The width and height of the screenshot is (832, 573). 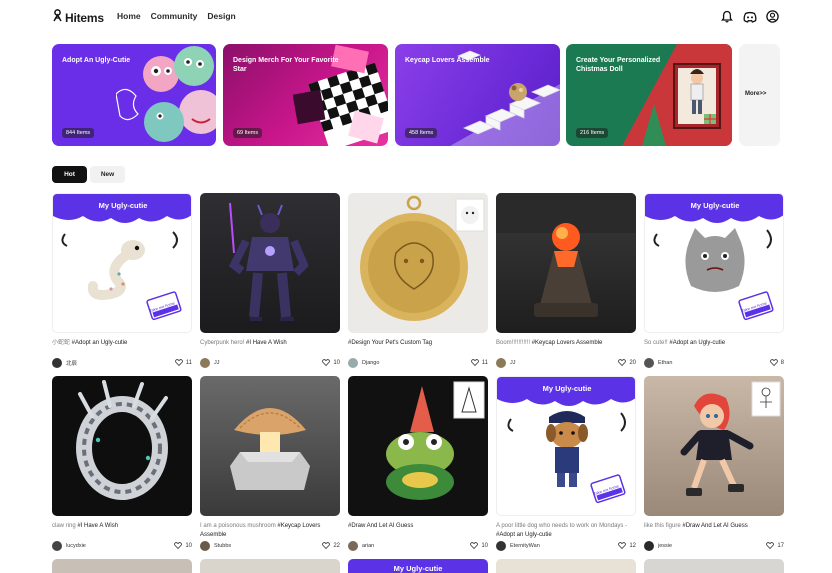 I want to click on like-button: 22, so click(x=331, y=546).